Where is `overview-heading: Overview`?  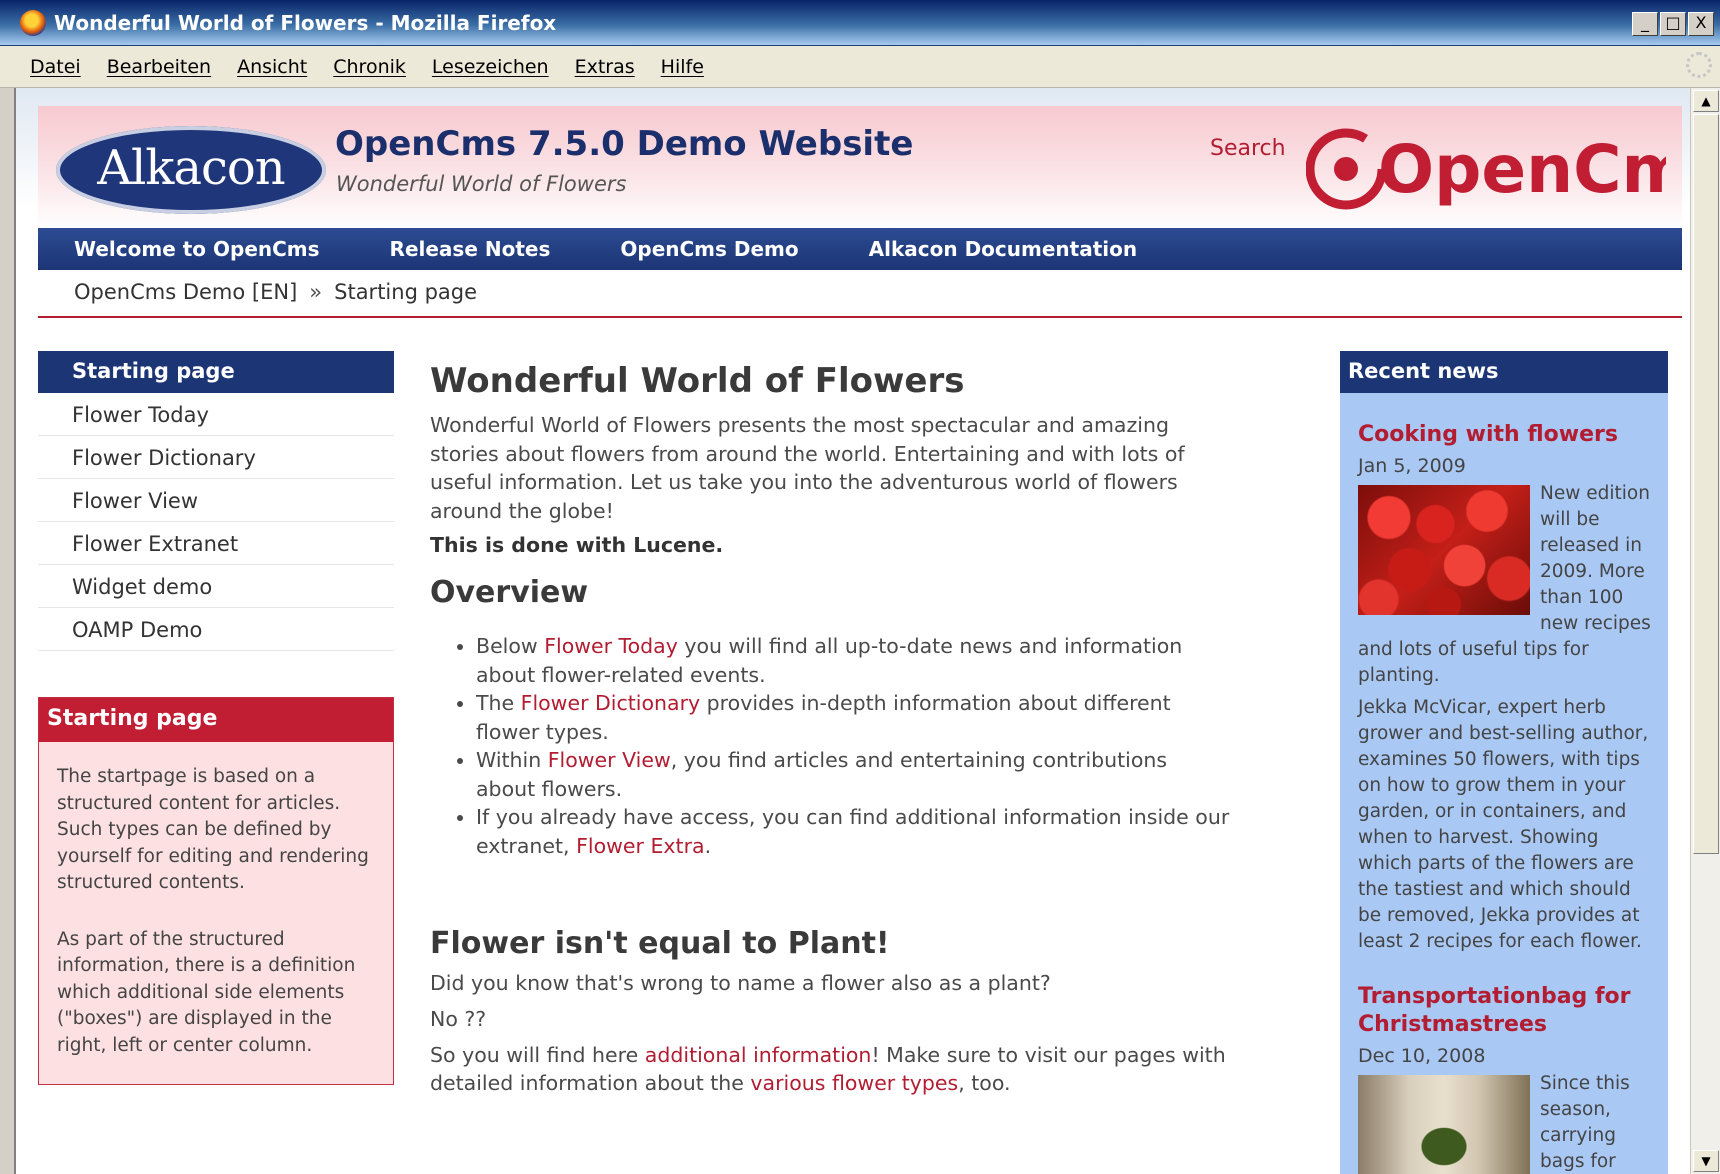
overview-heading: Overview is located at coordinates (509, 592).